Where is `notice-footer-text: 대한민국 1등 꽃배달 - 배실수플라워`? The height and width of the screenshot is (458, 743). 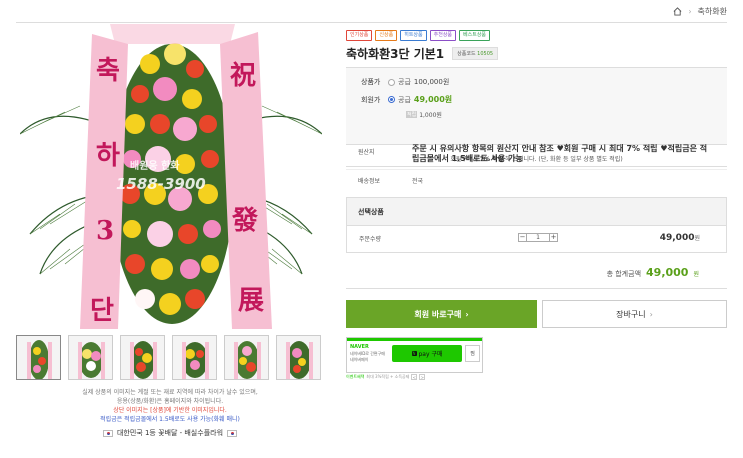 notice-footer-text: 대한민국 1등 꽃배달 - 배실수플라워 is located at coordinates (170, 433).